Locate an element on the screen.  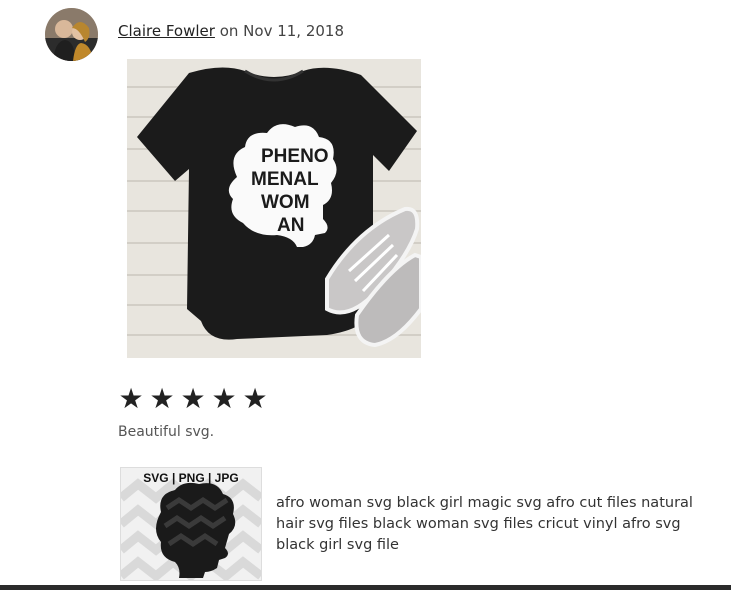
shirt-text-1: PHENO is located at coordinates (295, 156).